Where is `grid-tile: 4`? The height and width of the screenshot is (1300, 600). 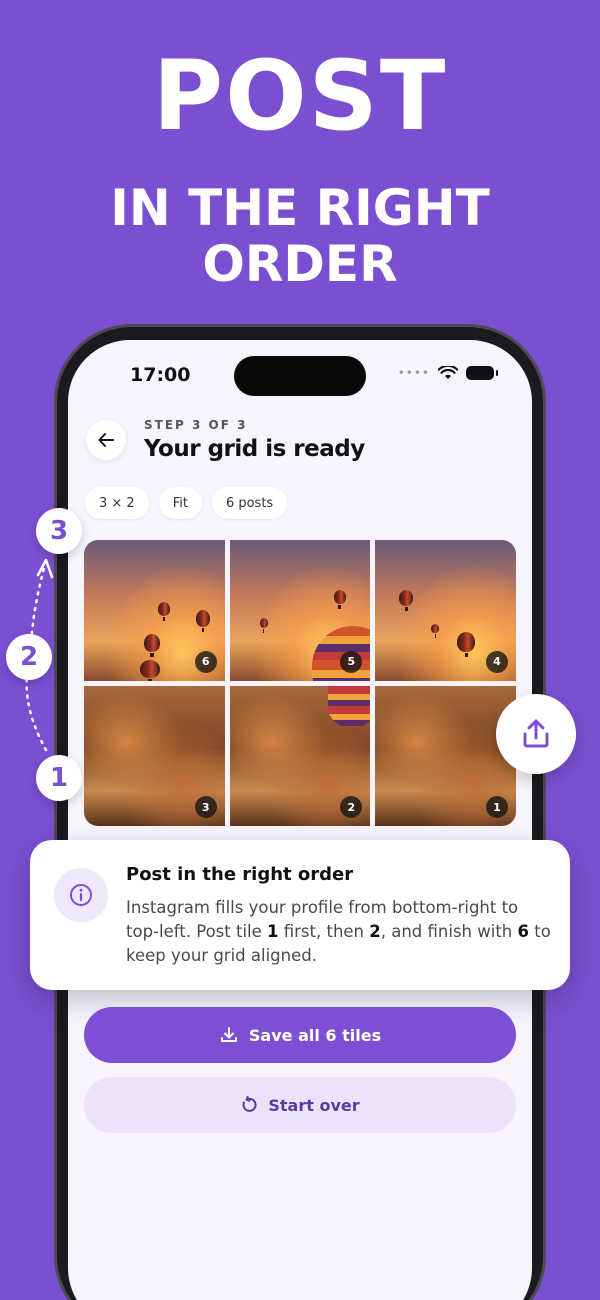 grid-tile: 4 is located at coordinates (445, 610).